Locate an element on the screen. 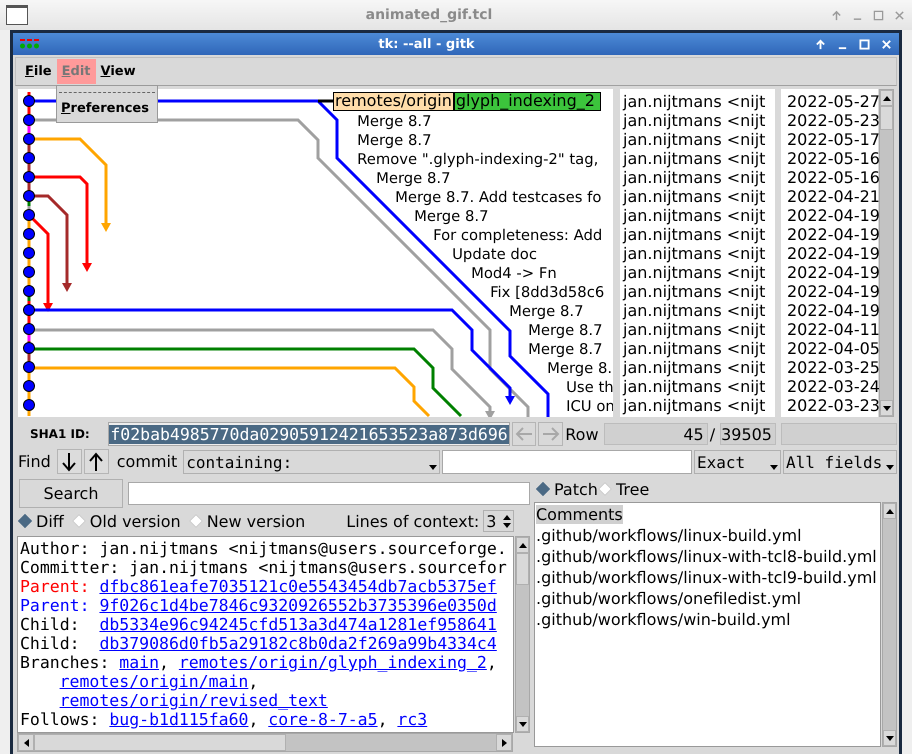 This screenshot has width=912, height=754. context-spinbox: 3 is located at coordinates (498, 521).